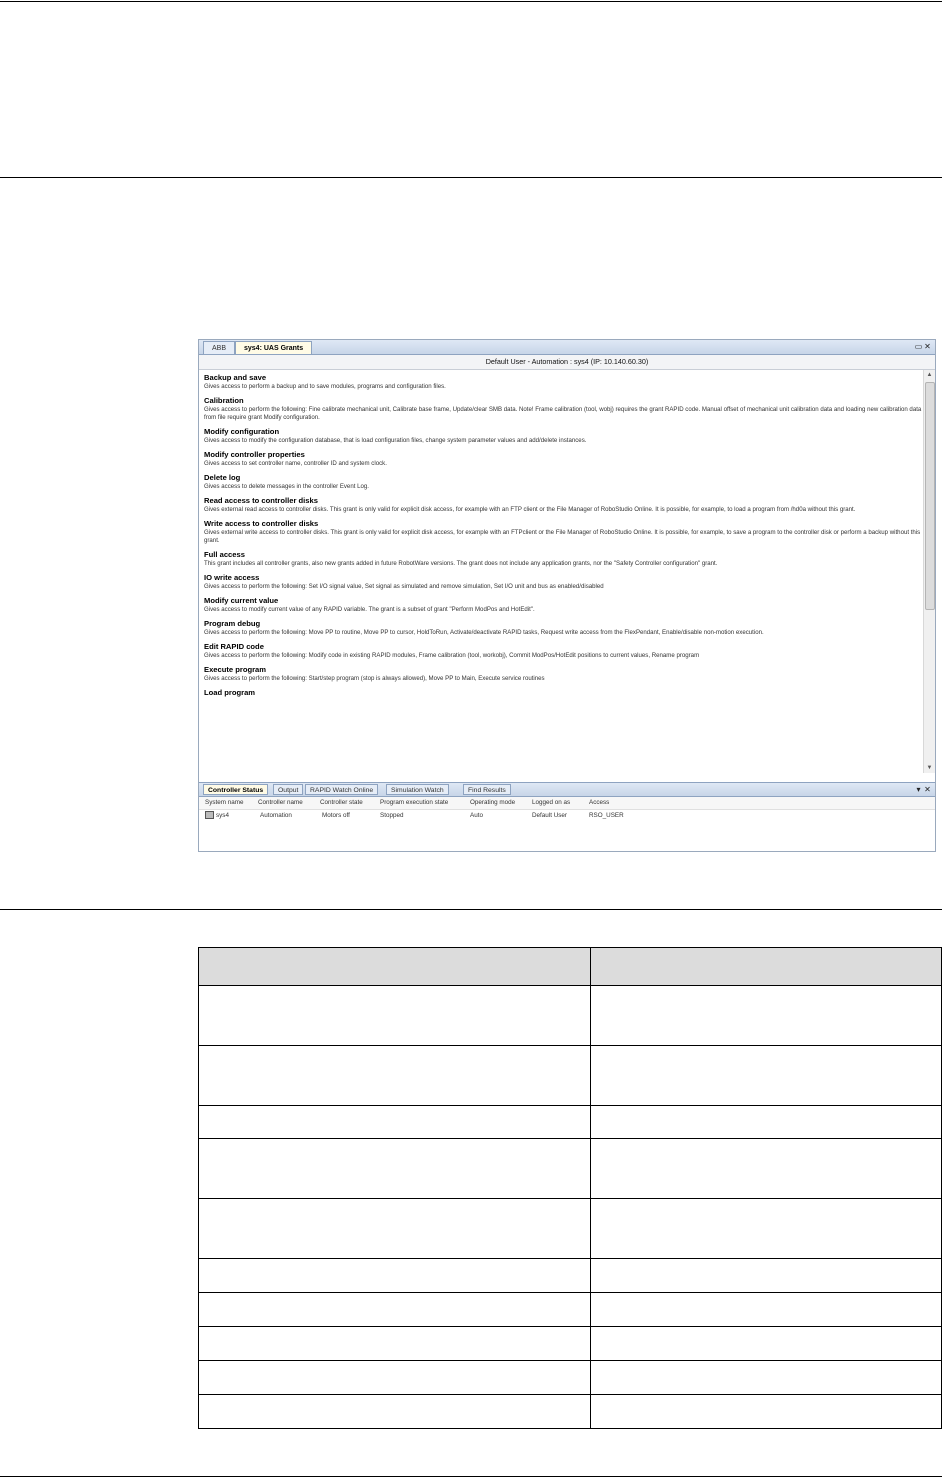 The image size is (942, 1484). Describe the element at coordinates (234, 646) in the screenshot. I see `grant-name: Edit RAPID code` at that location.